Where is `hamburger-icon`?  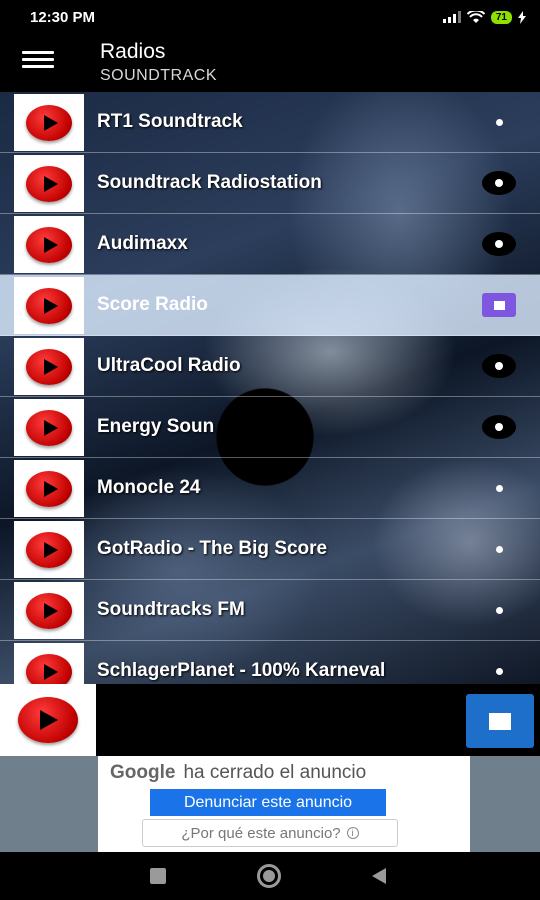
hamburger-icon is located at coordinates (38, 63).